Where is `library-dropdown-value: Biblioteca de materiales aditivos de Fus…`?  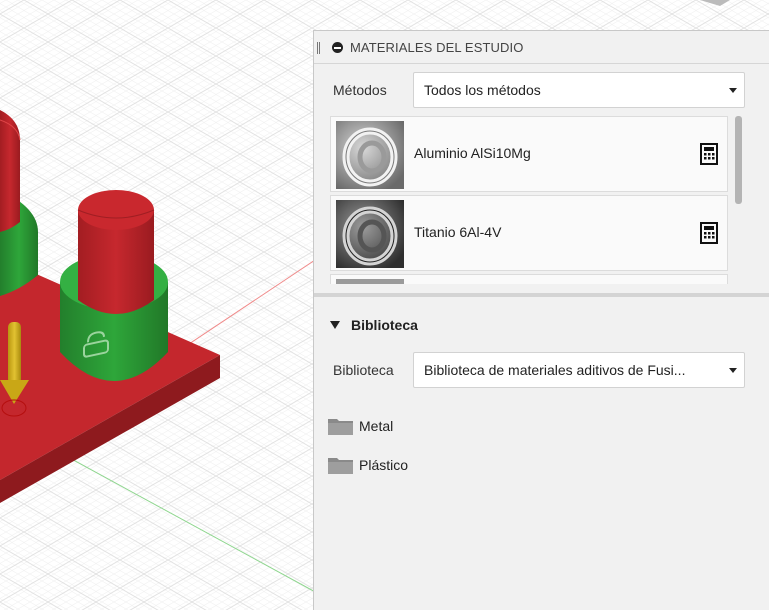
library-dropdown-value: Biblioteca de materiales aditivos de Fus… is located at coordinates (555, 370).